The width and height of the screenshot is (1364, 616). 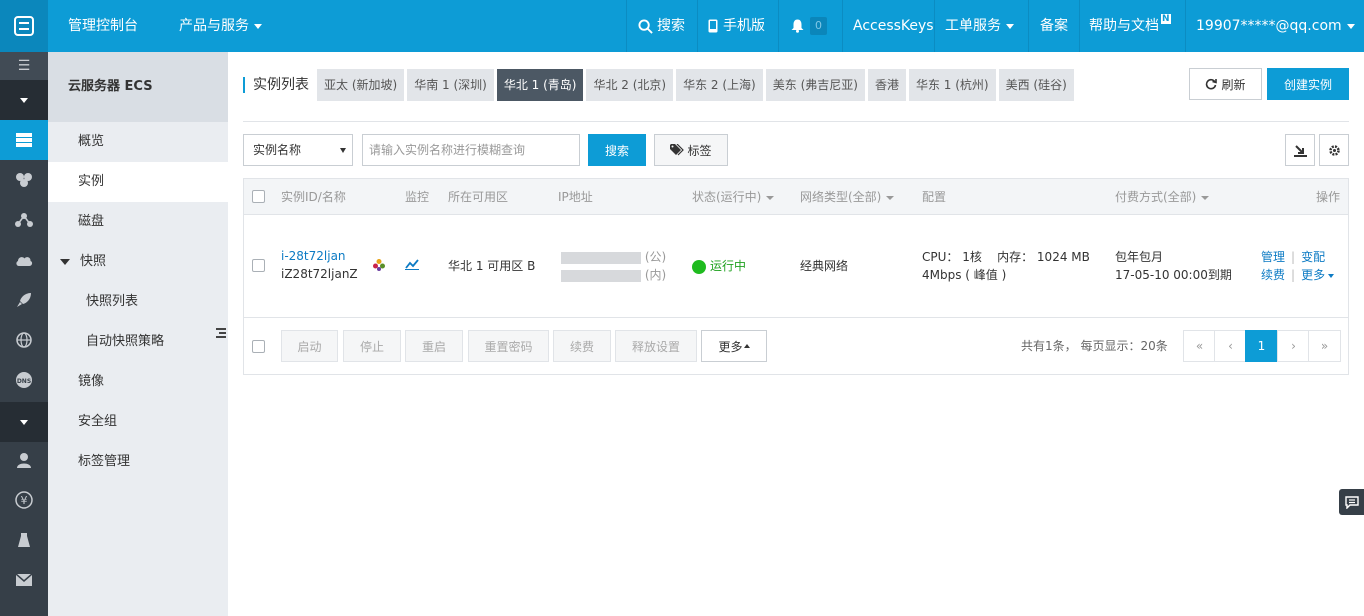 What do you see at coordinates (138, 302) in the screenshot?
I see `sidebar-item-snapshot-list: 快照列表` at bounding box center [138, 302].